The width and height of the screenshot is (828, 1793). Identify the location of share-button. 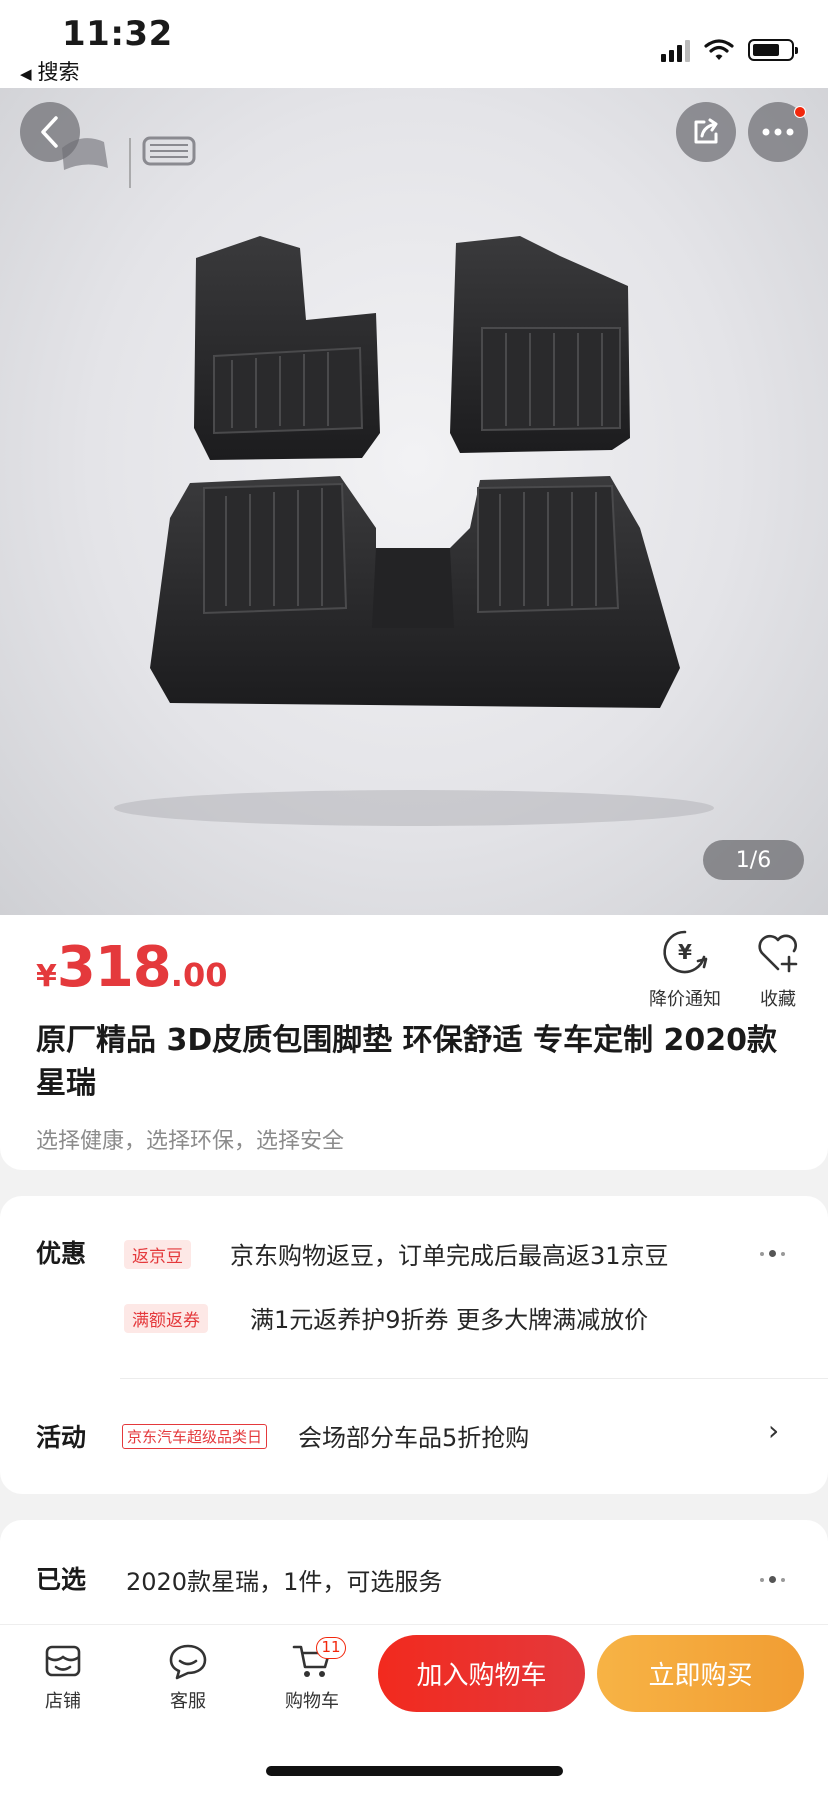
(706, 132).